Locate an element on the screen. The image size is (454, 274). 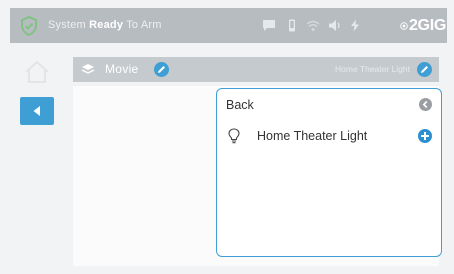
triangle-left-icon is located at coordinates (36, 111).